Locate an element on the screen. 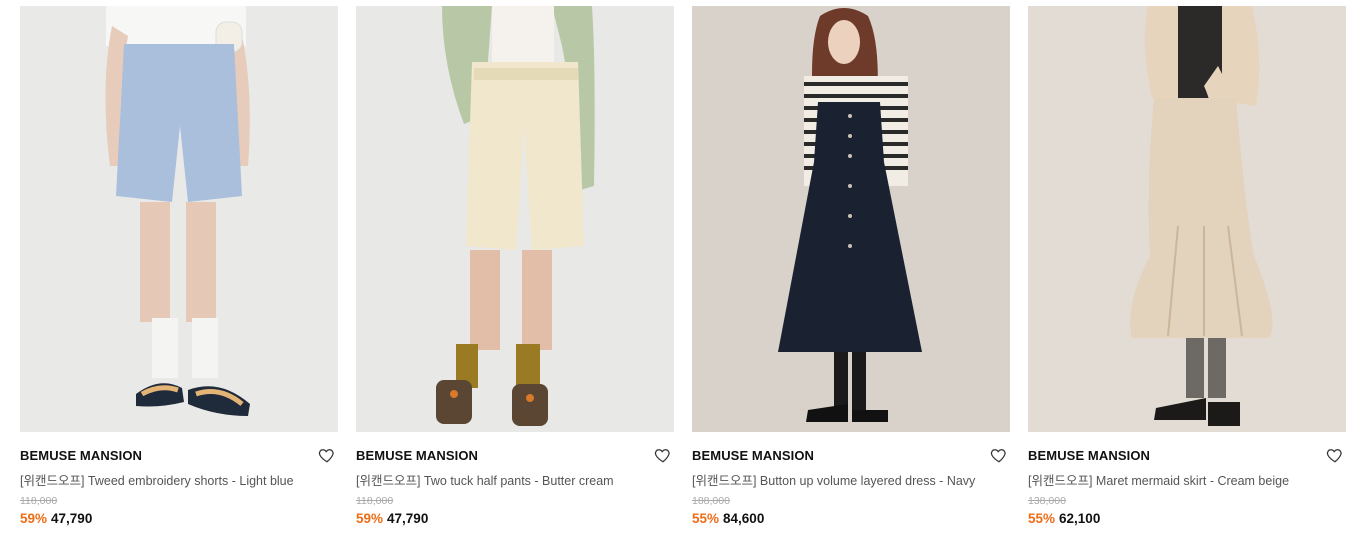 The width and height of the screenshot is (1352, 538). price-row: 55% 84,600 is located at coordinates (728, 518).